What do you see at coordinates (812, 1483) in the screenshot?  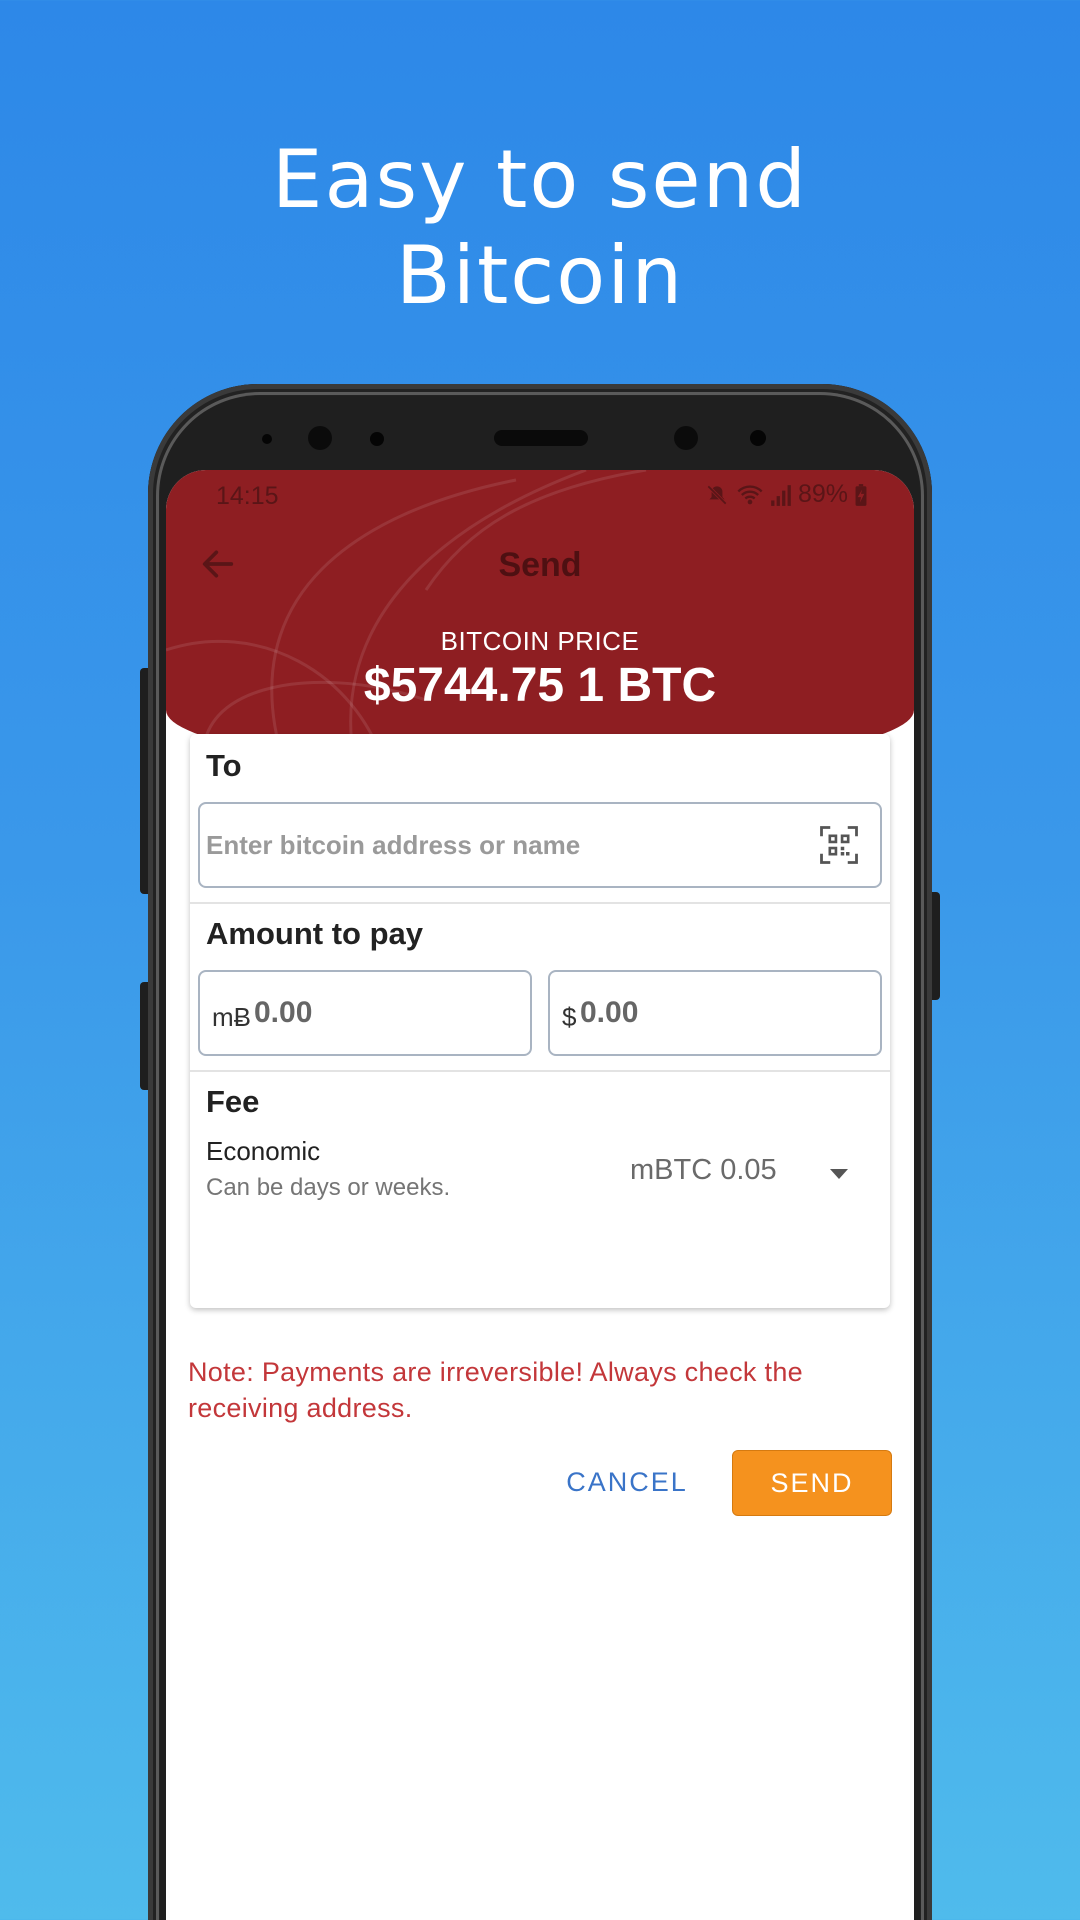 I see `send-button: SEND` at bounding box center [812, 1483].